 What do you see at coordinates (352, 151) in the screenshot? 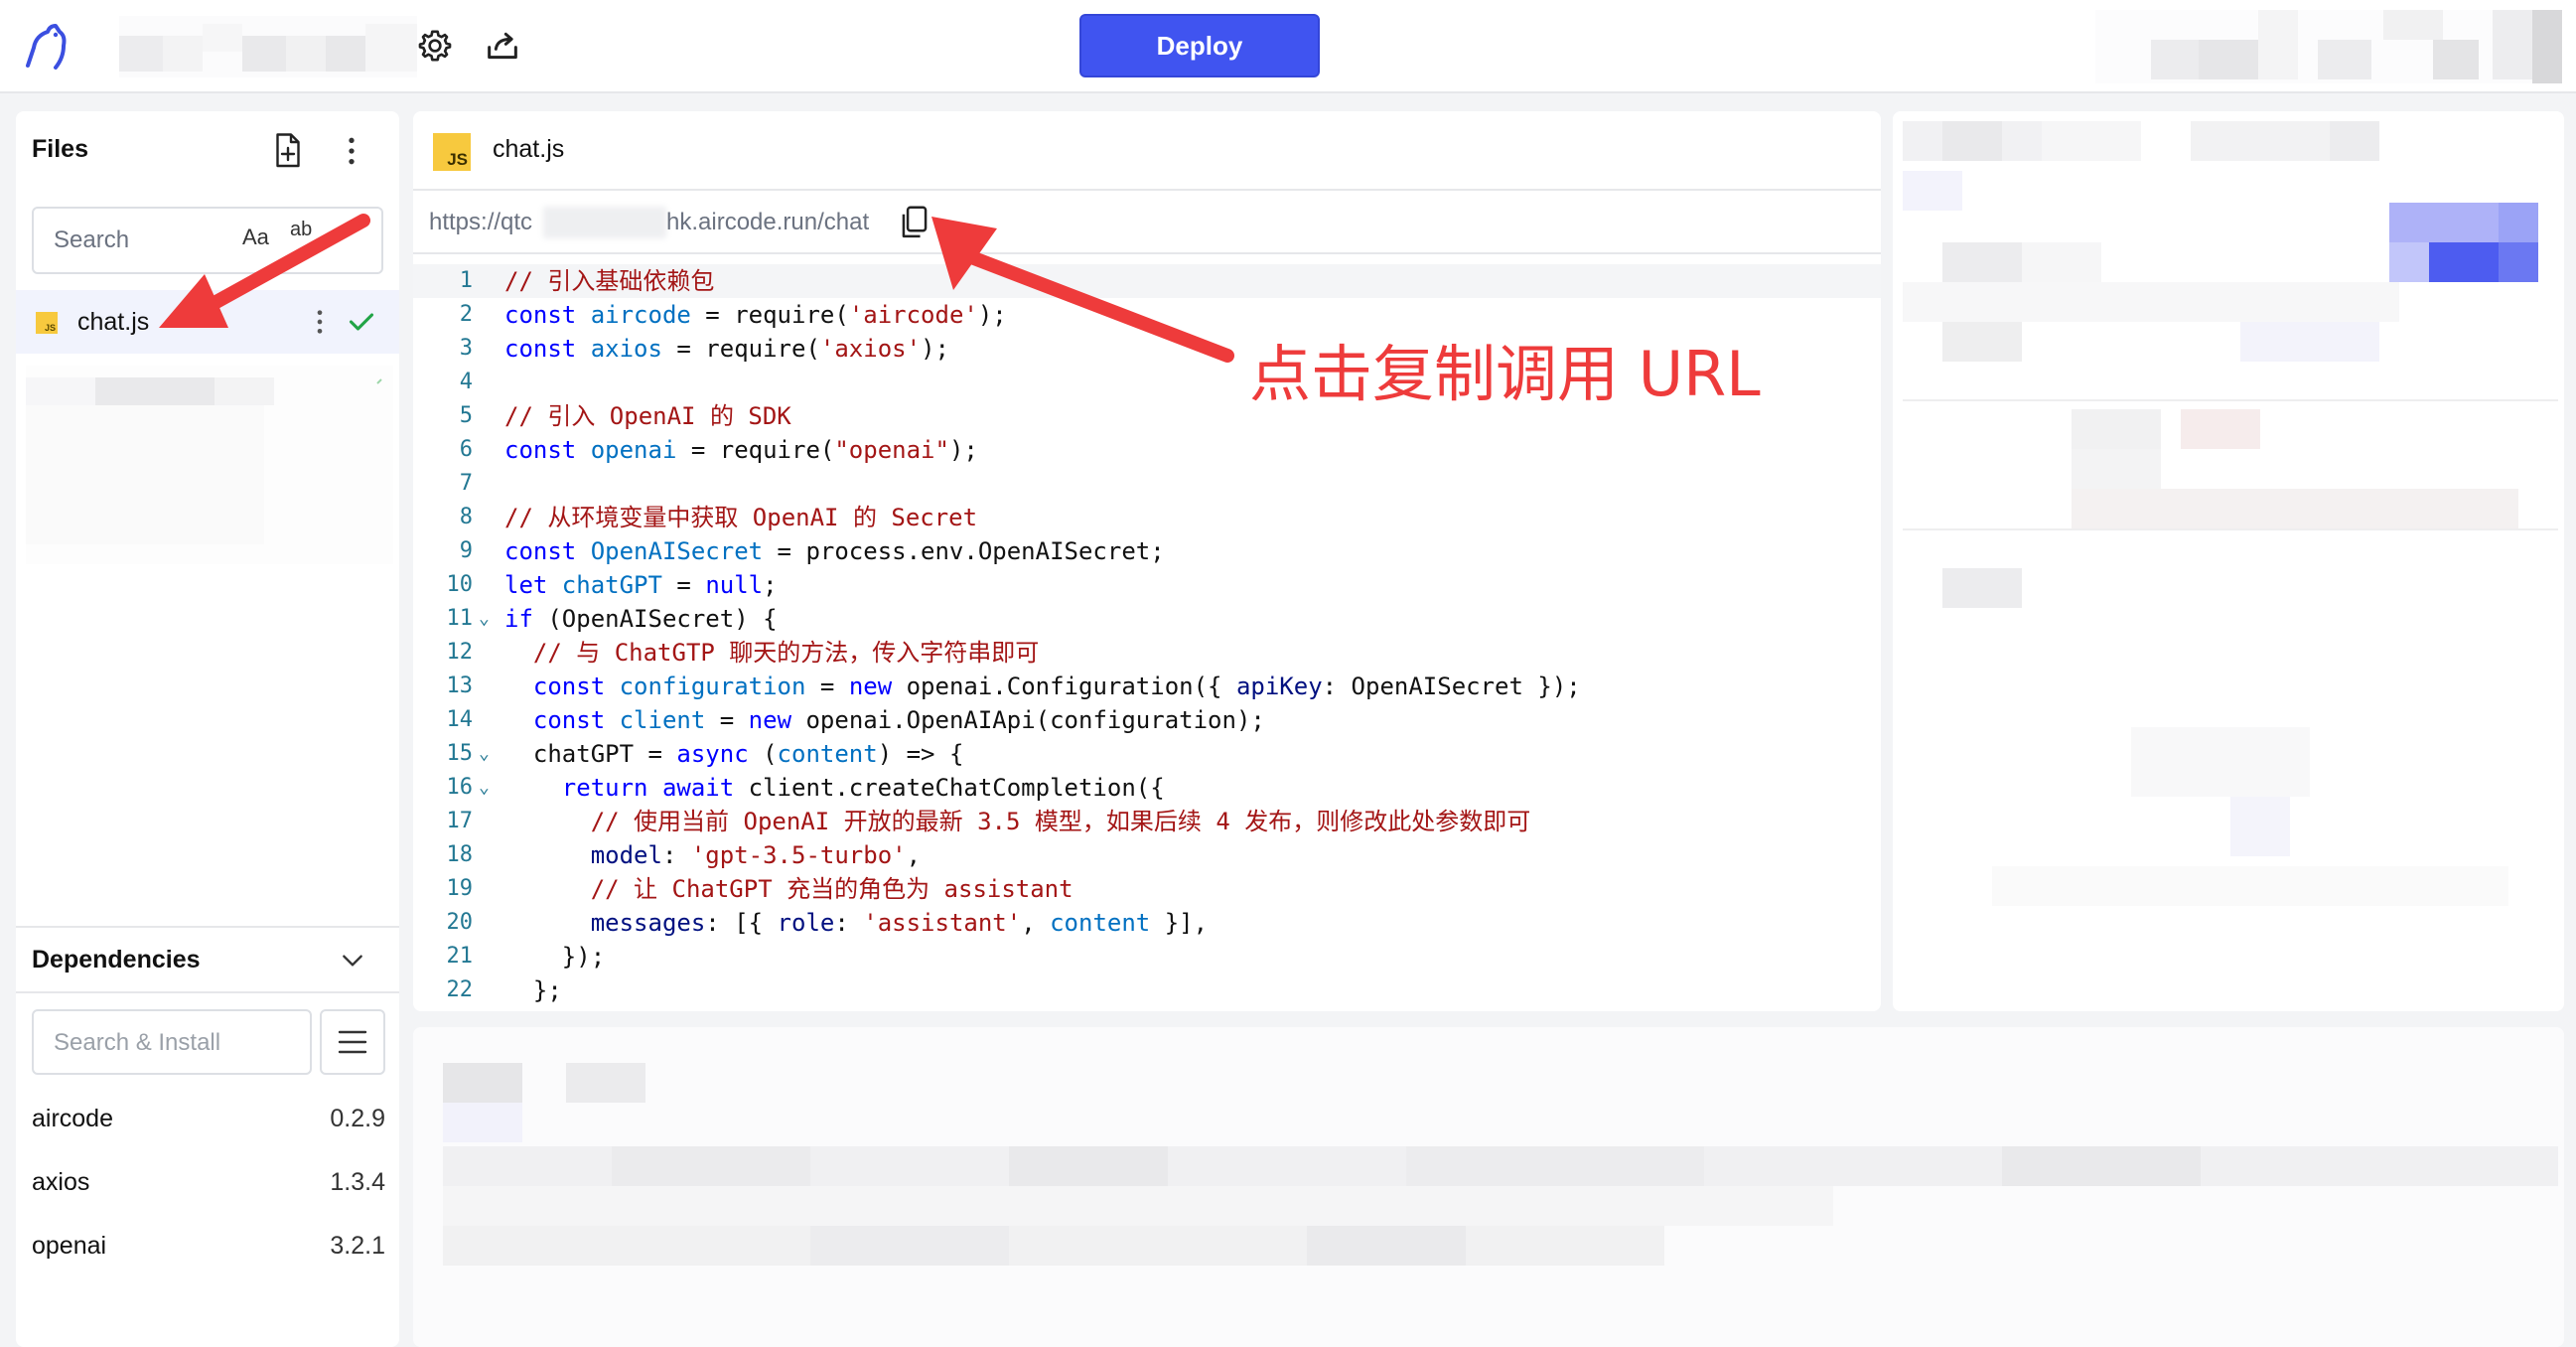
I see `more-options-icon` at bounding box center [352, 151].